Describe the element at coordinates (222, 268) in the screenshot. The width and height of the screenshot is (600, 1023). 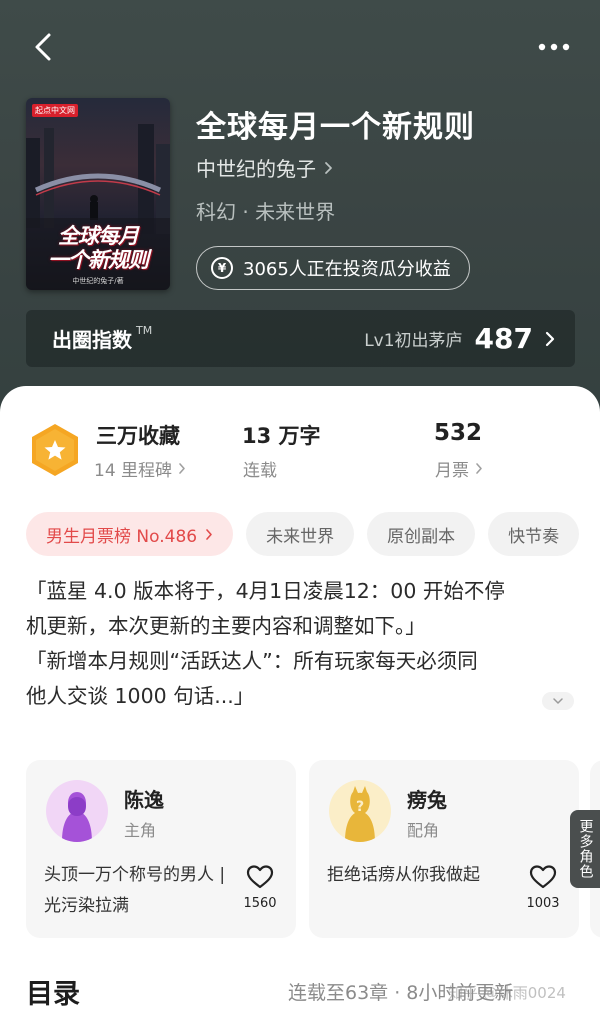
I see `yen-icon: ¥` at that location.